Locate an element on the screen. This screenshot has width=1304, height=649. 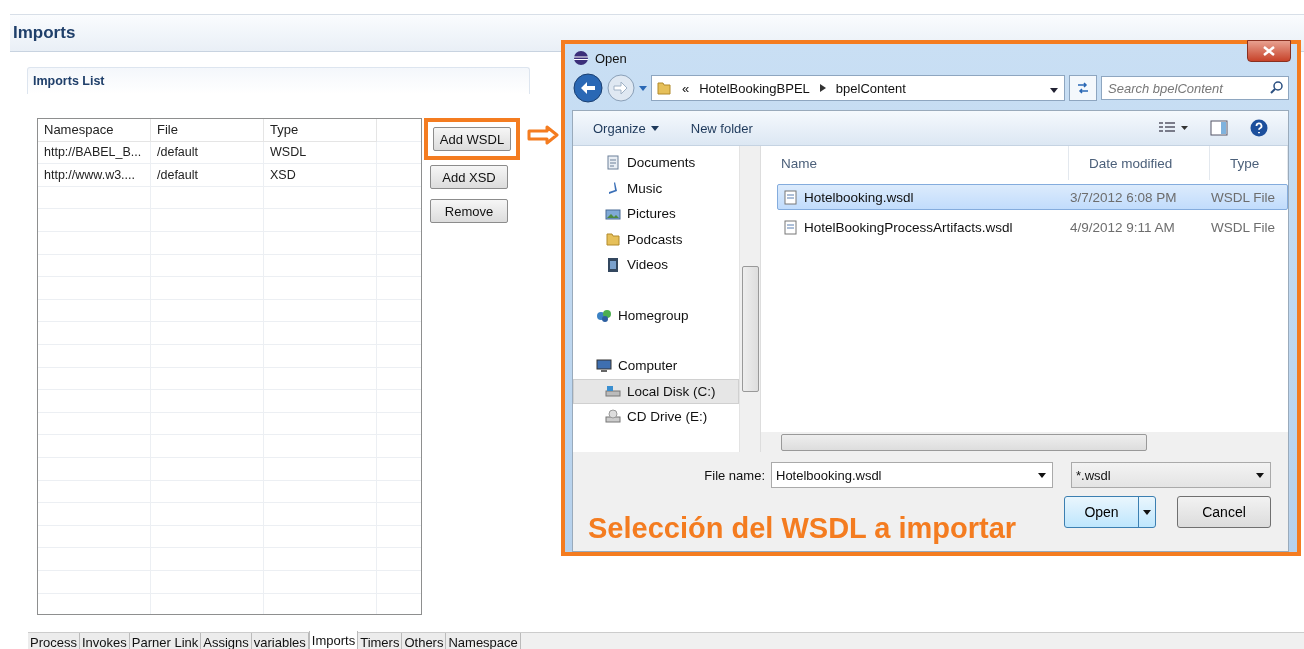
preview-pane-icon is located at coordinates (1219, 128).